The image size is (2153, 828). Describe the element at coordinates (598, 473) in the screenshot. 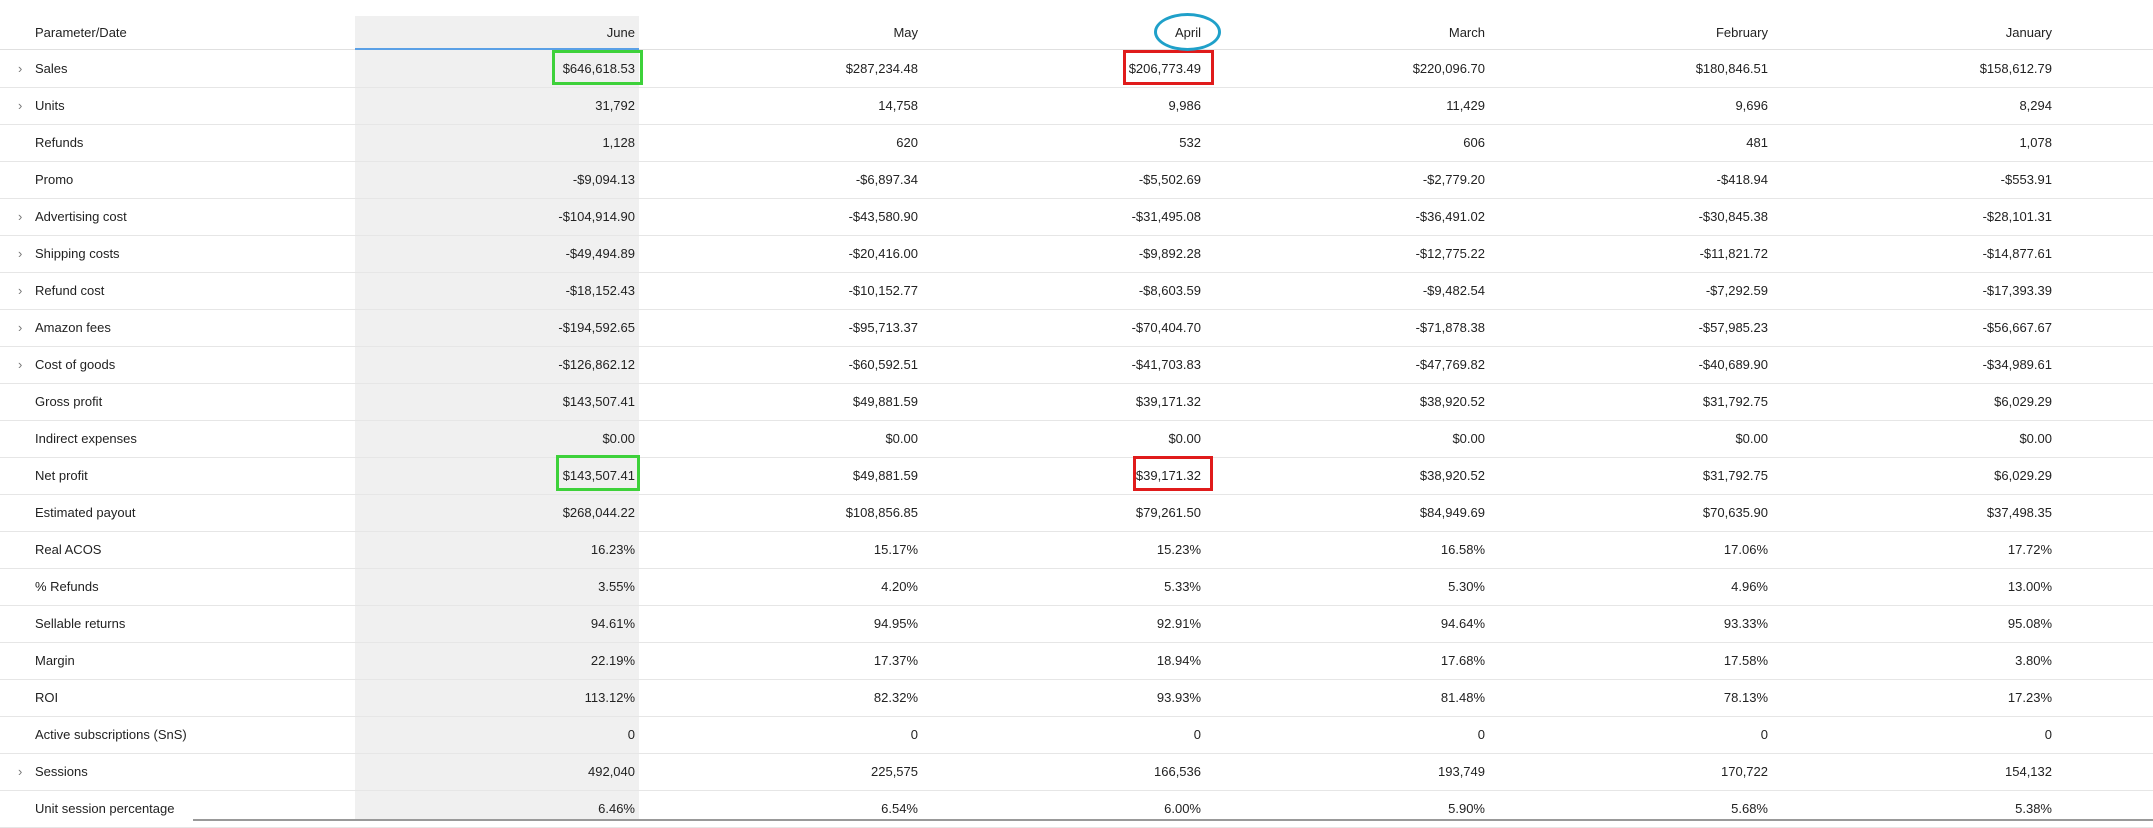

I see `annotation-green-box-netprofit-june` at that location.